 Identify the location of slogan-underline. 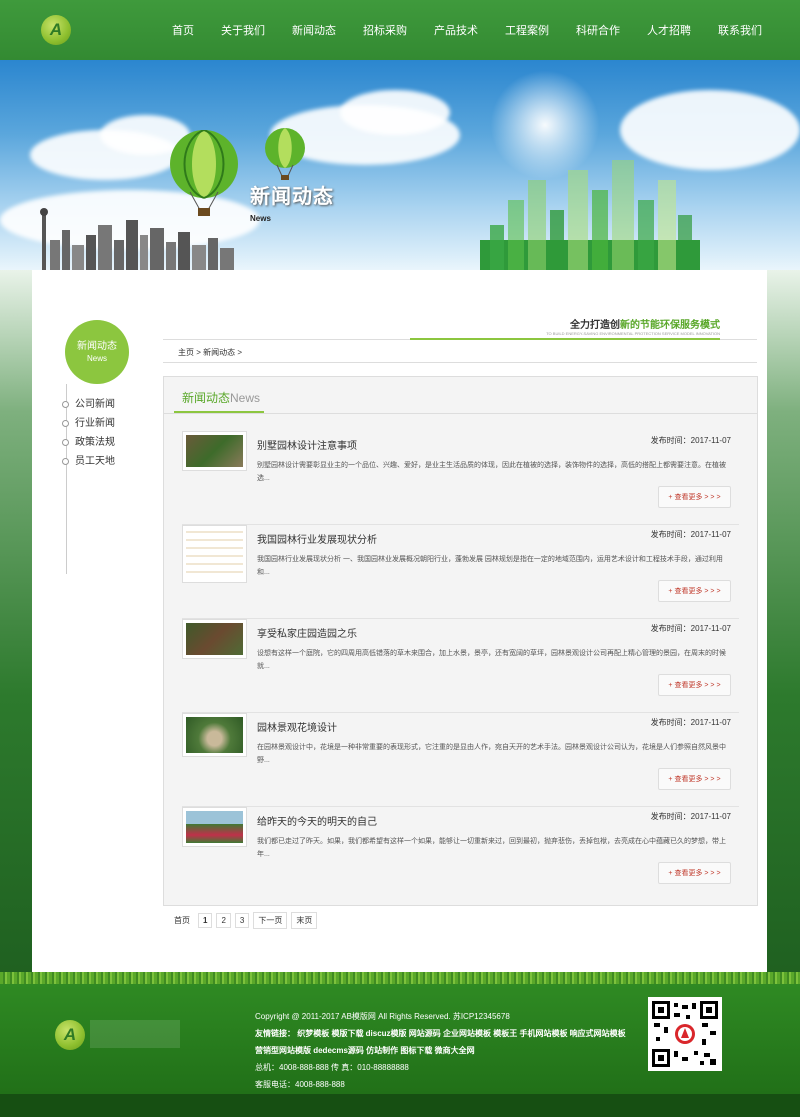
(565, 339).